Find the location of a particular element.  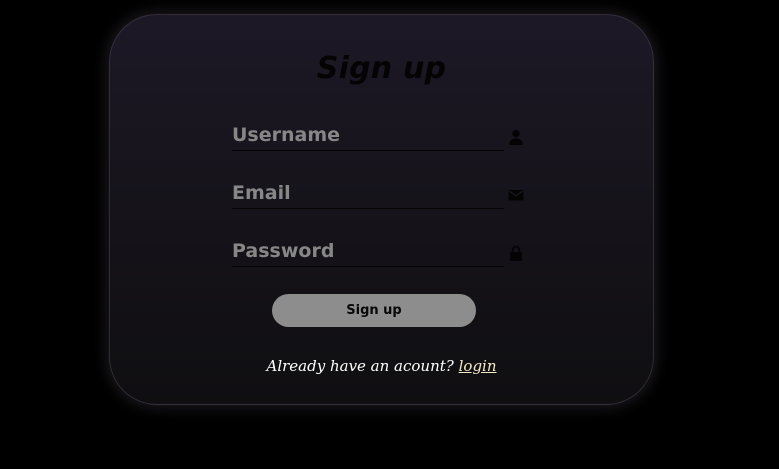

username-field-group is located at coordinates (377, 137).